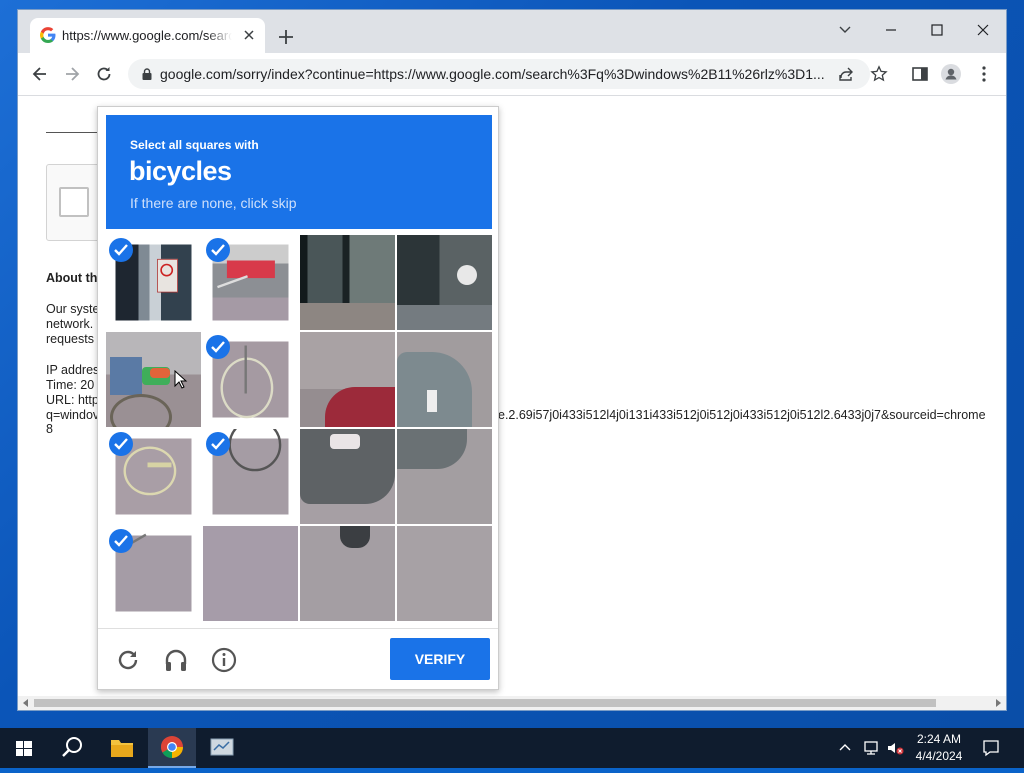  Describe the element at coordinates (70, 324) in the screenshot. I see `body-line: network.` at that location.